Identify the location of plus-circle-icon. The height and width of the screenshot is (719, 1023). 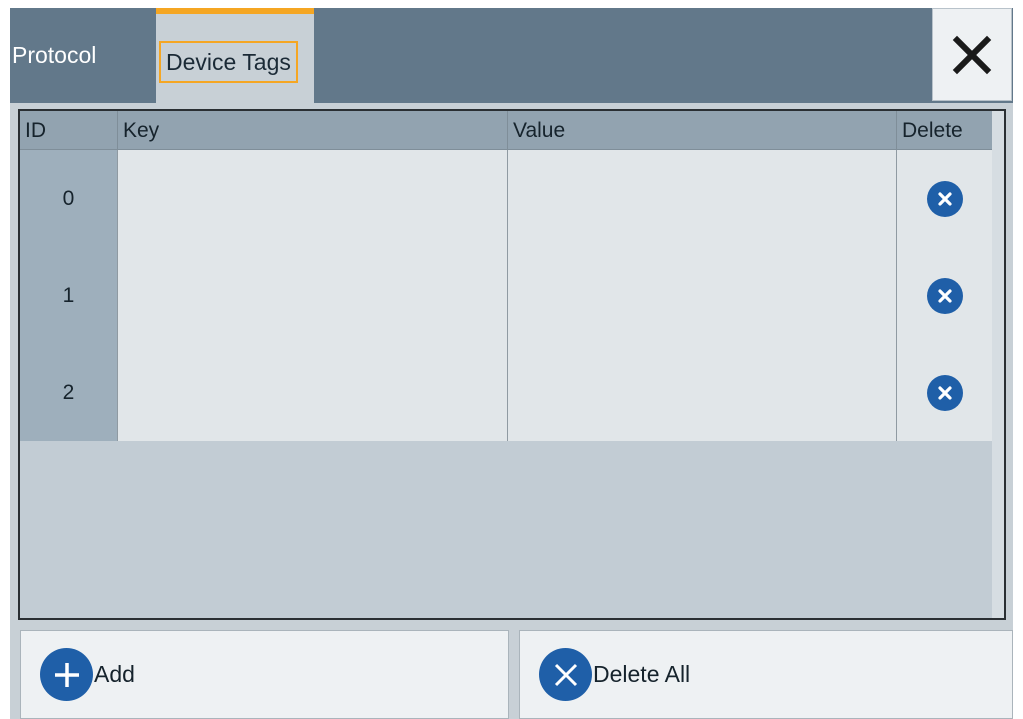
(66, 674).